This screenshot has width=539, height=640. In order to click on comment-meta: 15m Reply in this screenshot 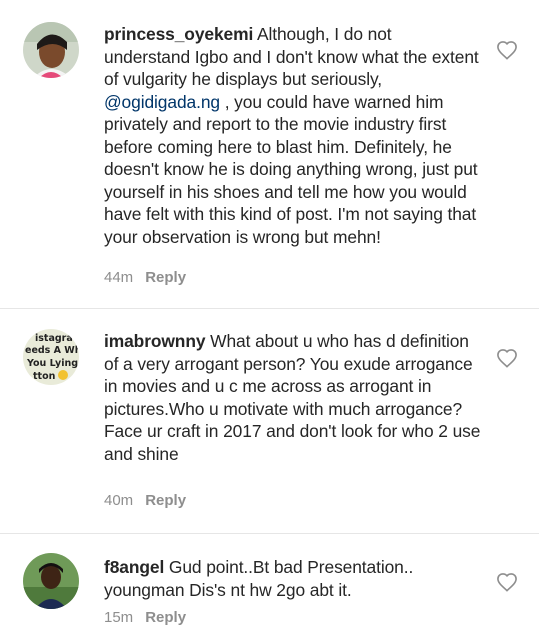, I will do `click(145, 617)`.